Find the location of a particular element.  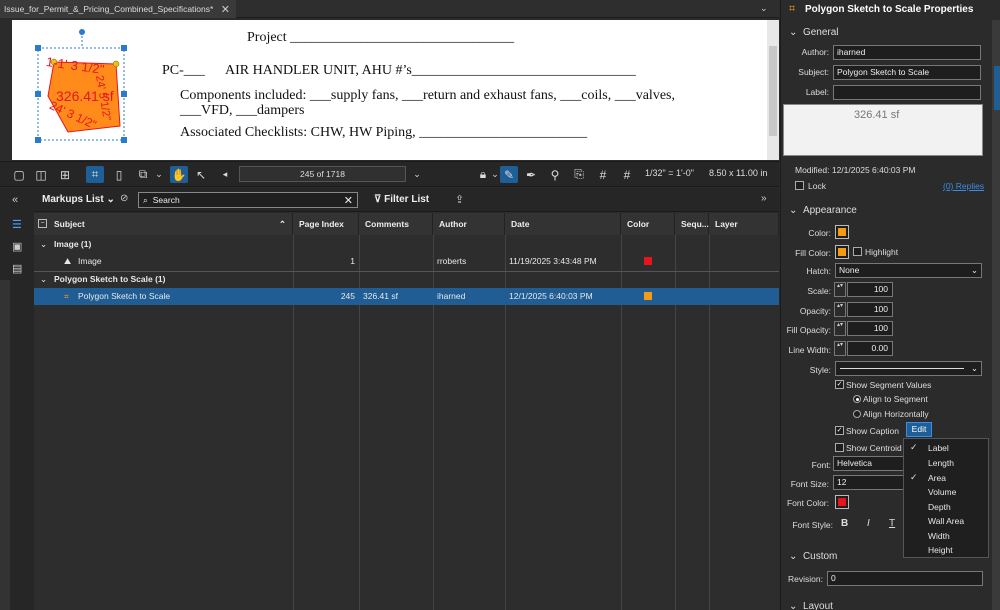

sheets-icon: ▤ is located at coordinates (18, 268).